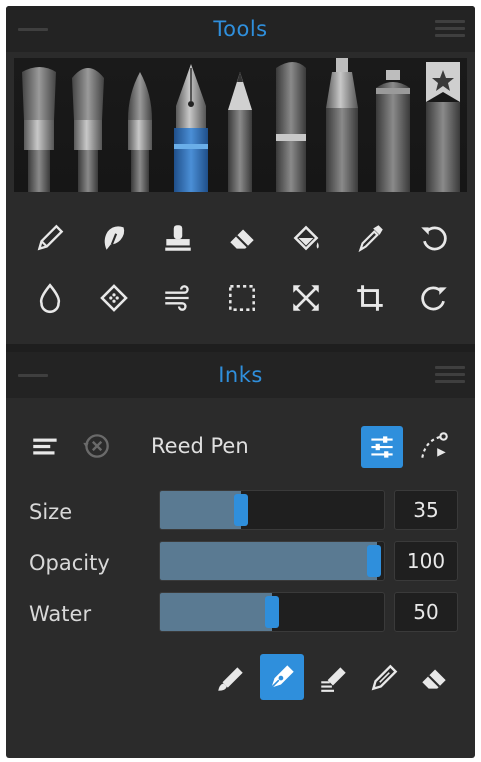 The image size is (481, 762). I want to click on size-slider-fill, so click(200, 510).